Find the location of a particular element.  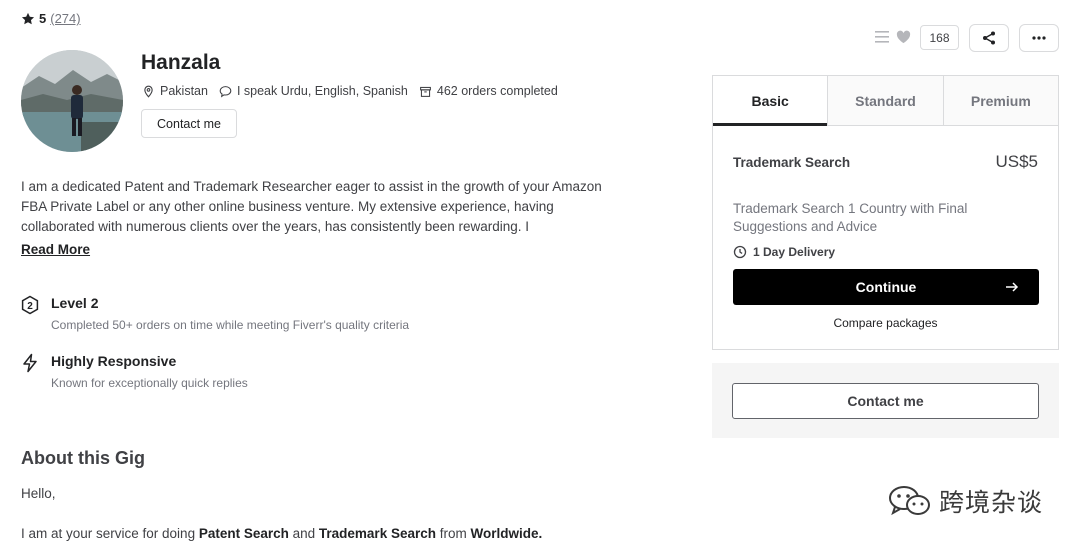

contact-panel: Contact me is located at coordinates (885, 400).